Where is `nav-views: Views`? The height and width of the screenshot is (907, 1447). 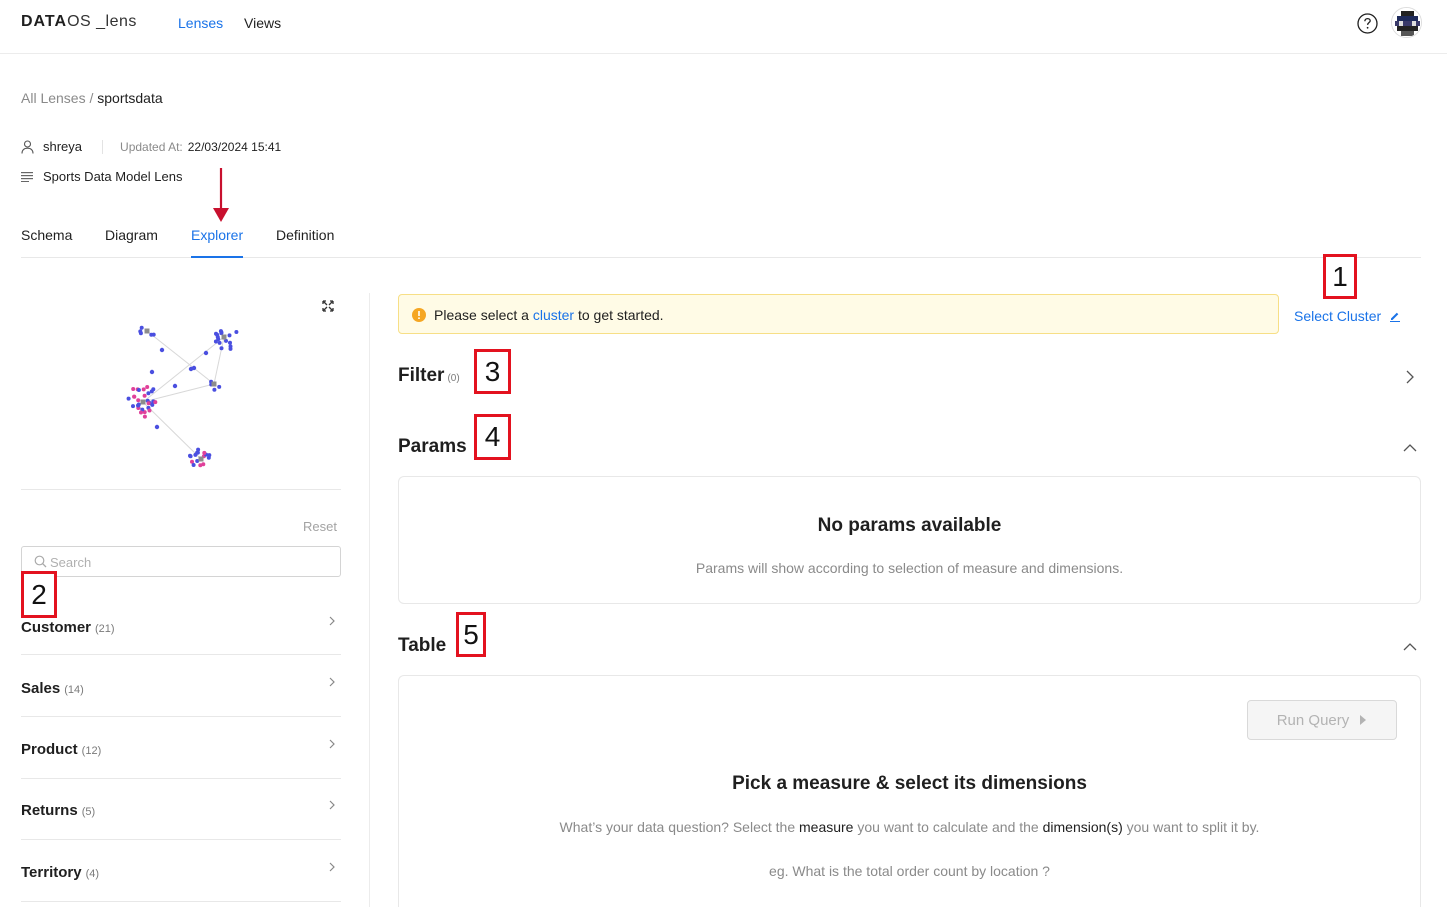
nav-views: Views is located at coordinates (262, 23).